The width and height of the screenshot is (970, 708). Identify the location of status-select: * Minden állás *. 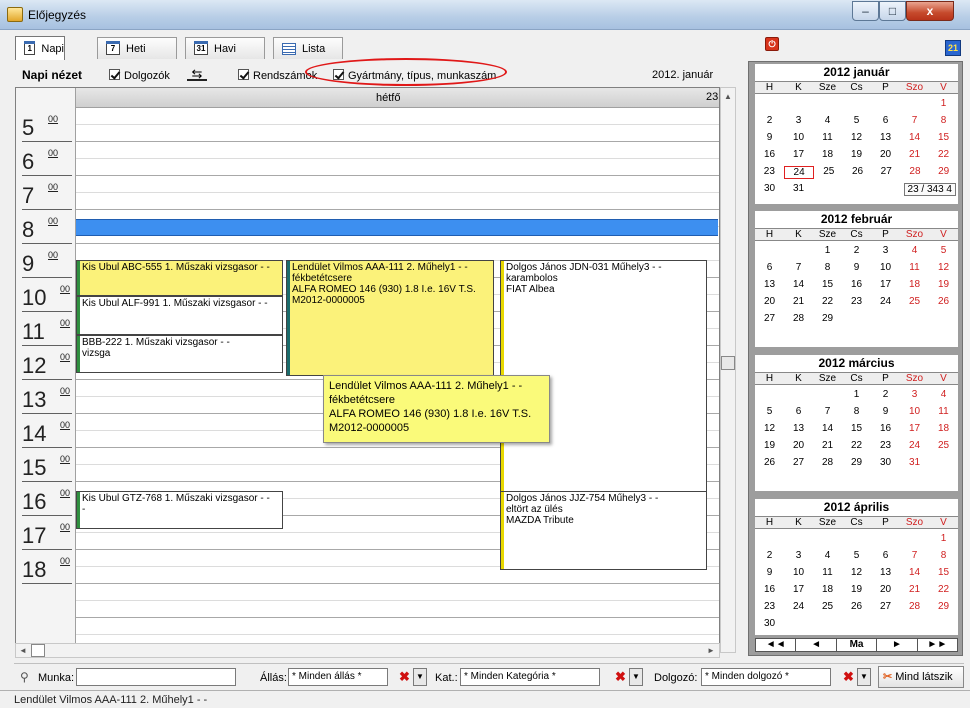
(338, 677).